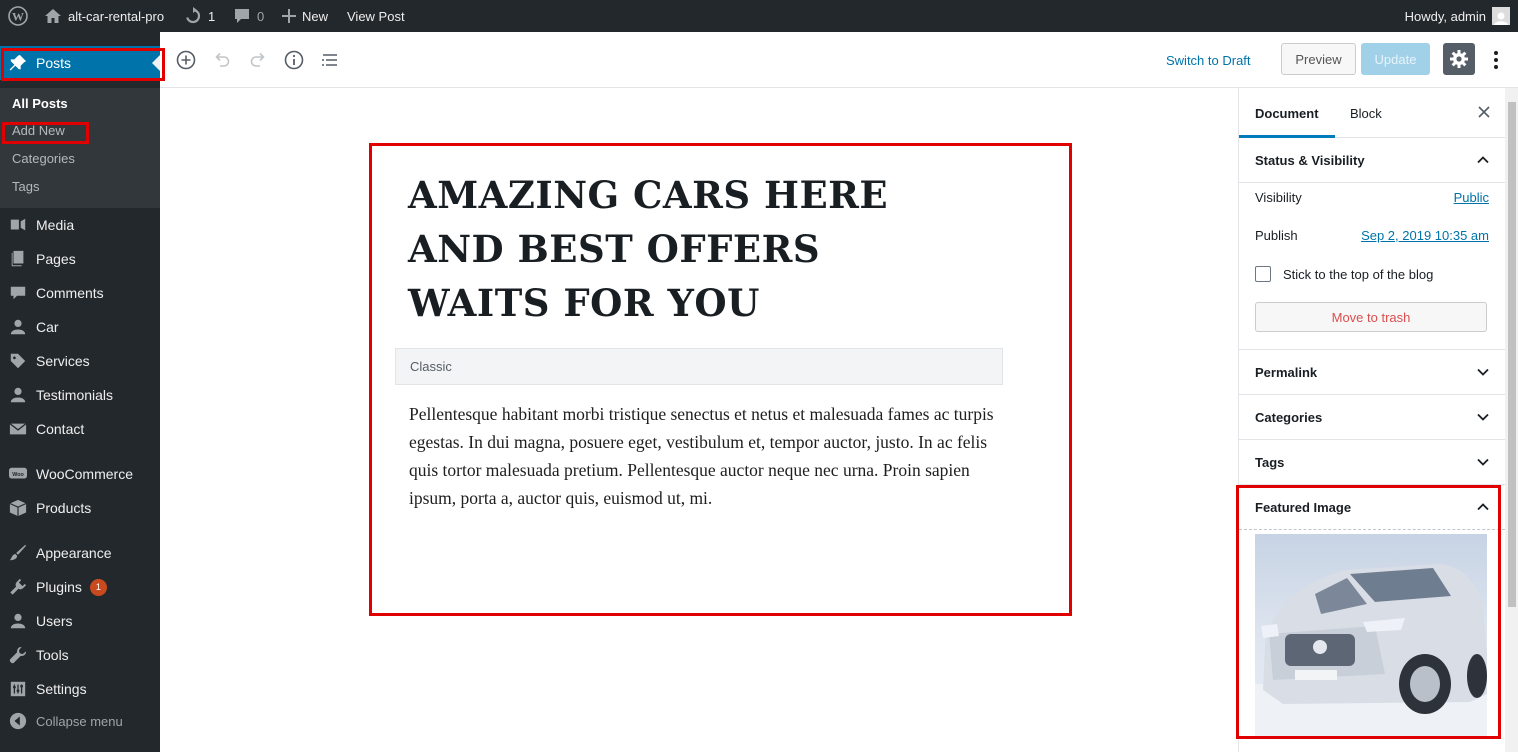 The width and height of the screenshot is (1518, 752). Describe the element at coordinates (18, 259) in the screenshot. I see `pages-icon` at that location.